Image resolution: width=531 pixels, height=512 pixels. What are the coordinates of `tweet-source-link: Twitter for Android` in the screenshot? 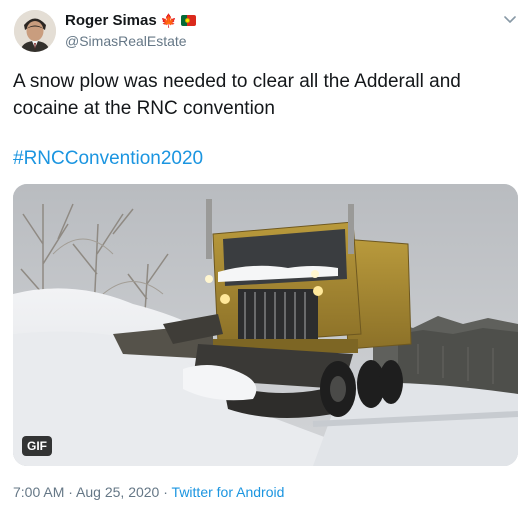 It's located at (228, 492).